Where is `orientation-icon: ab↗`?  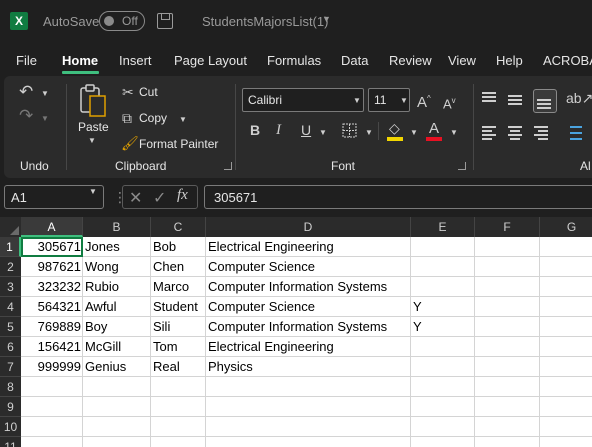
orientation-icon: ab↗ is located at coordinates (579, 98).